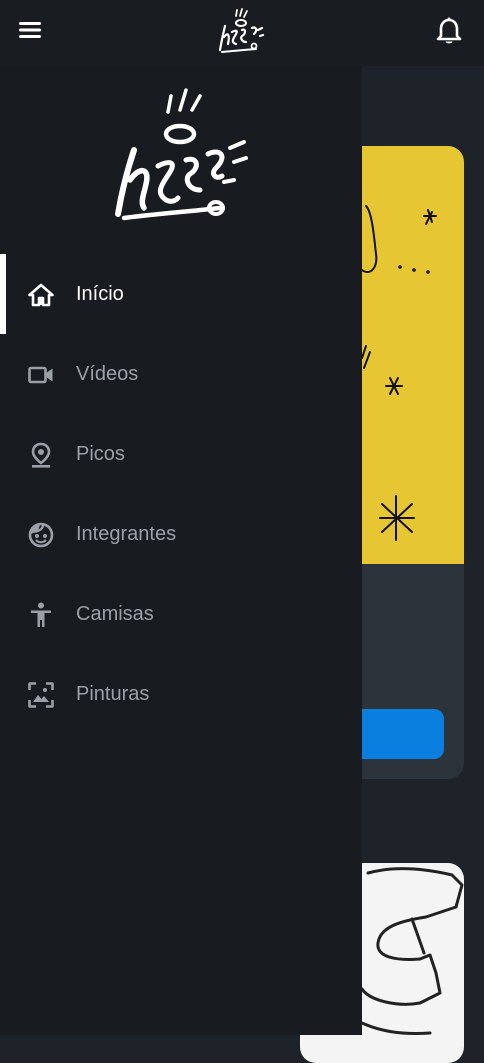 Image resolution: width=484 pixels, height=1063 pixels. Describe the element at coordinates (41, 375) in the screenshot. I see `video-camera-icon` at that location.